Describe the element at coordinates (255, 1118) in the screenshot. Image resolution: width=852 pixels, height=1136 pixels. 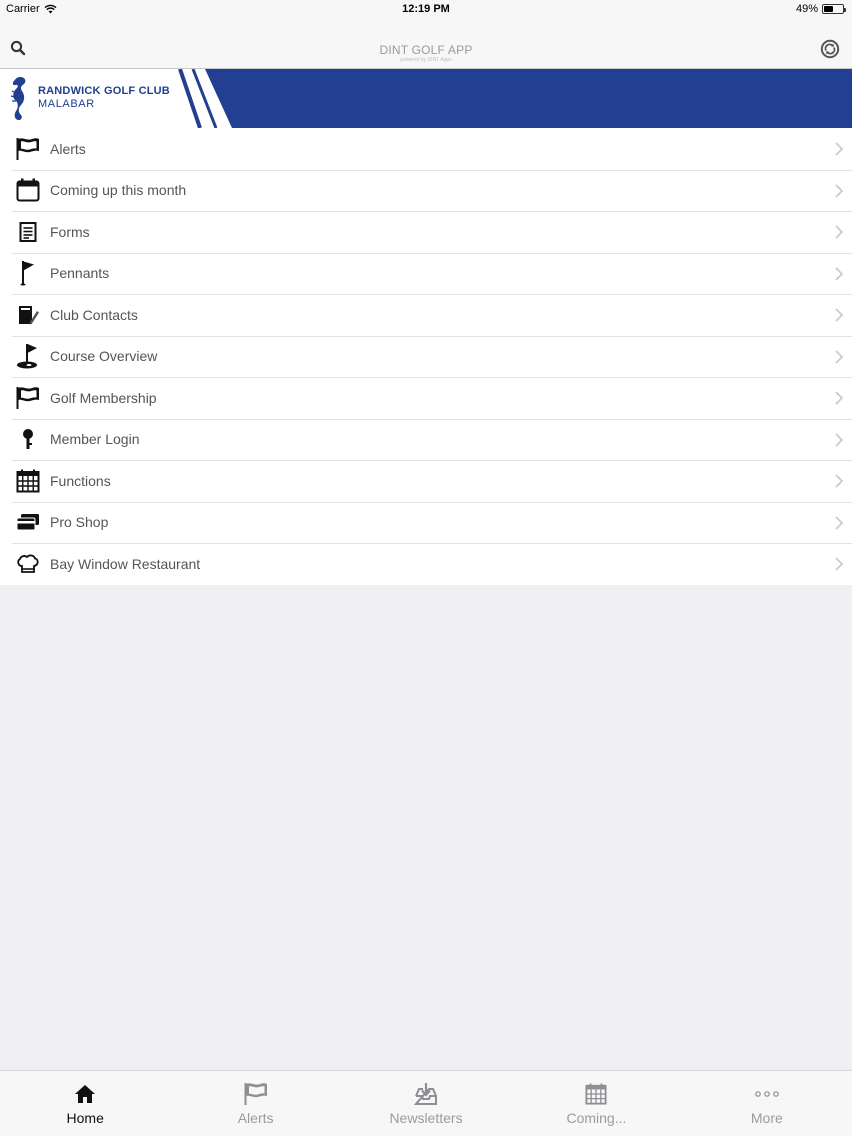
I see `tab-label: Alerts` at that location.